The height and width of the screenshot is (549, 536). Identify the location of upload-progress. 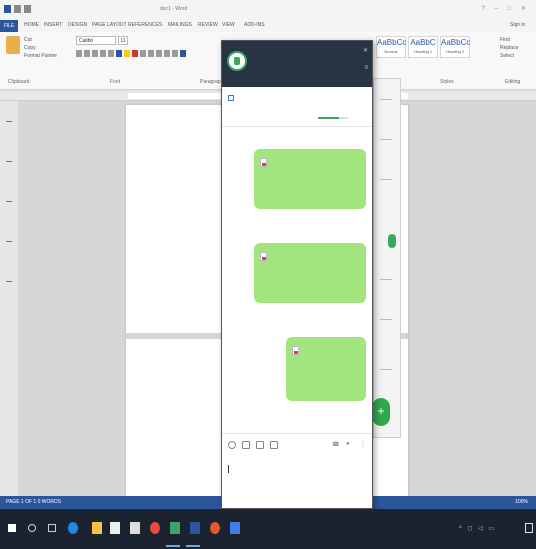
(333, 118).